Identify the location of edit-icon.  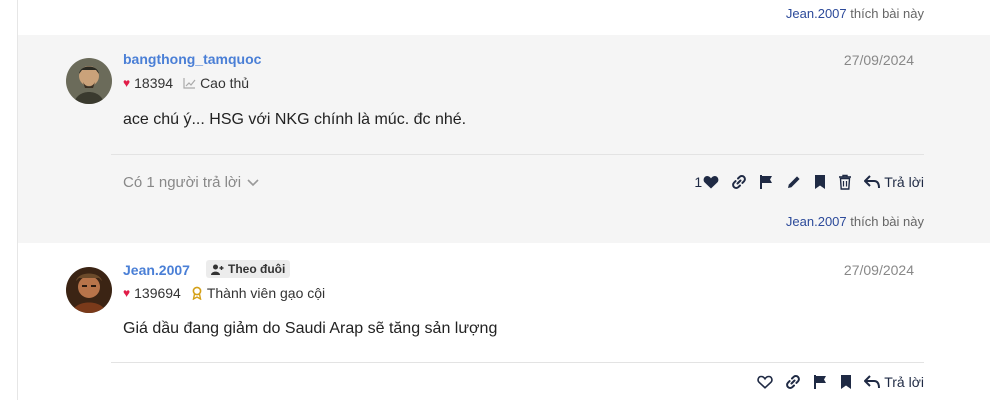
(794, 182).